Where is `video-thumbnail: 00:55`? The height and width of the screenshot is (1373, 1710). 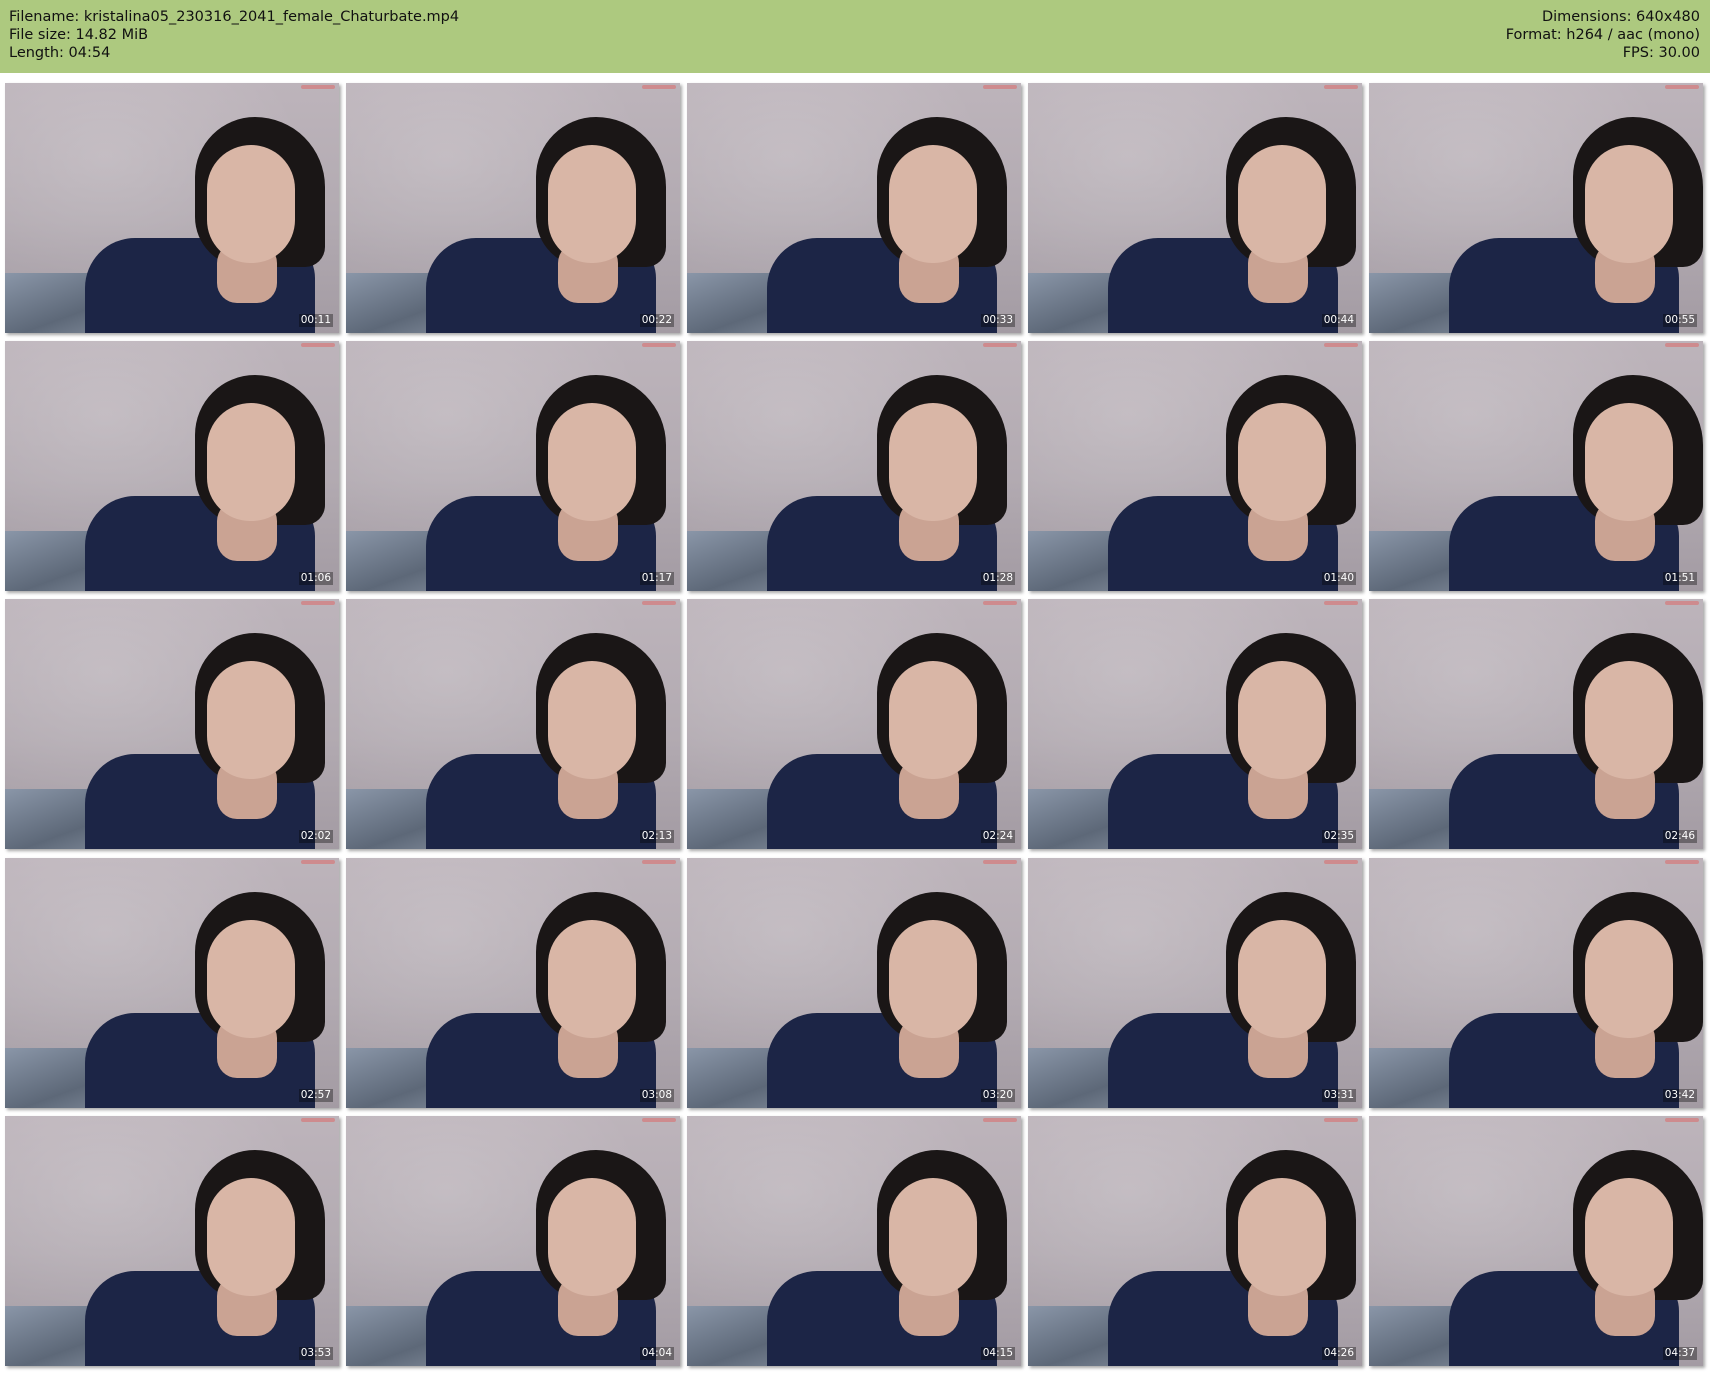
video-thumbnail: 00:55 is located at coordinates (1536, 208).